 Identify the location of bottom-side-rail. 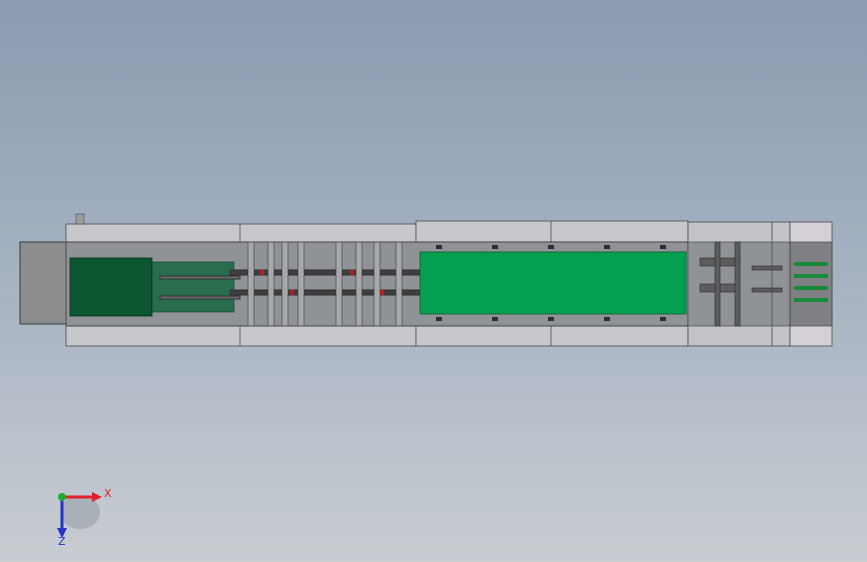
(241, 336).